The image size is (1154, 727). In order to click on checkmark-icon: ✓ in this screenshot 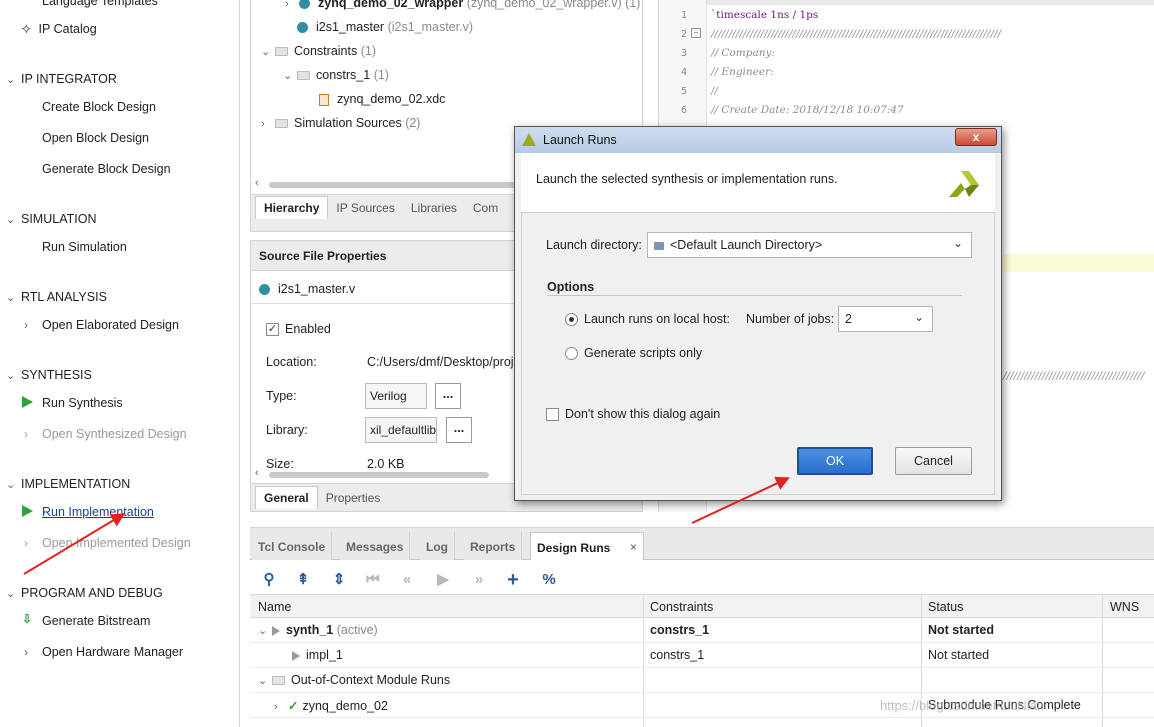, I will do `click(272, 330)`.